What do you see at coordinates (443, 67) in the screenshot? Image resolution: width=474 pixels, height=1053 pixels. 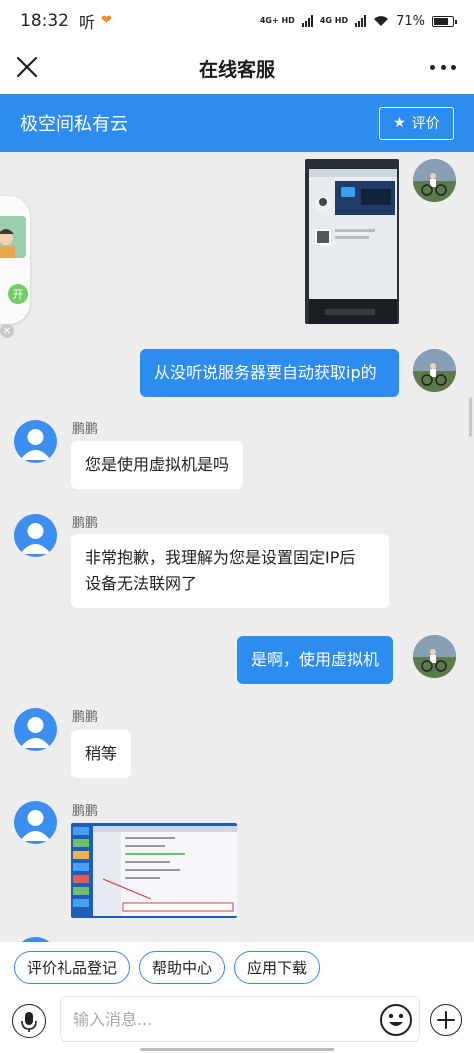 I see `more-icon` at bounding box center [443, 67].